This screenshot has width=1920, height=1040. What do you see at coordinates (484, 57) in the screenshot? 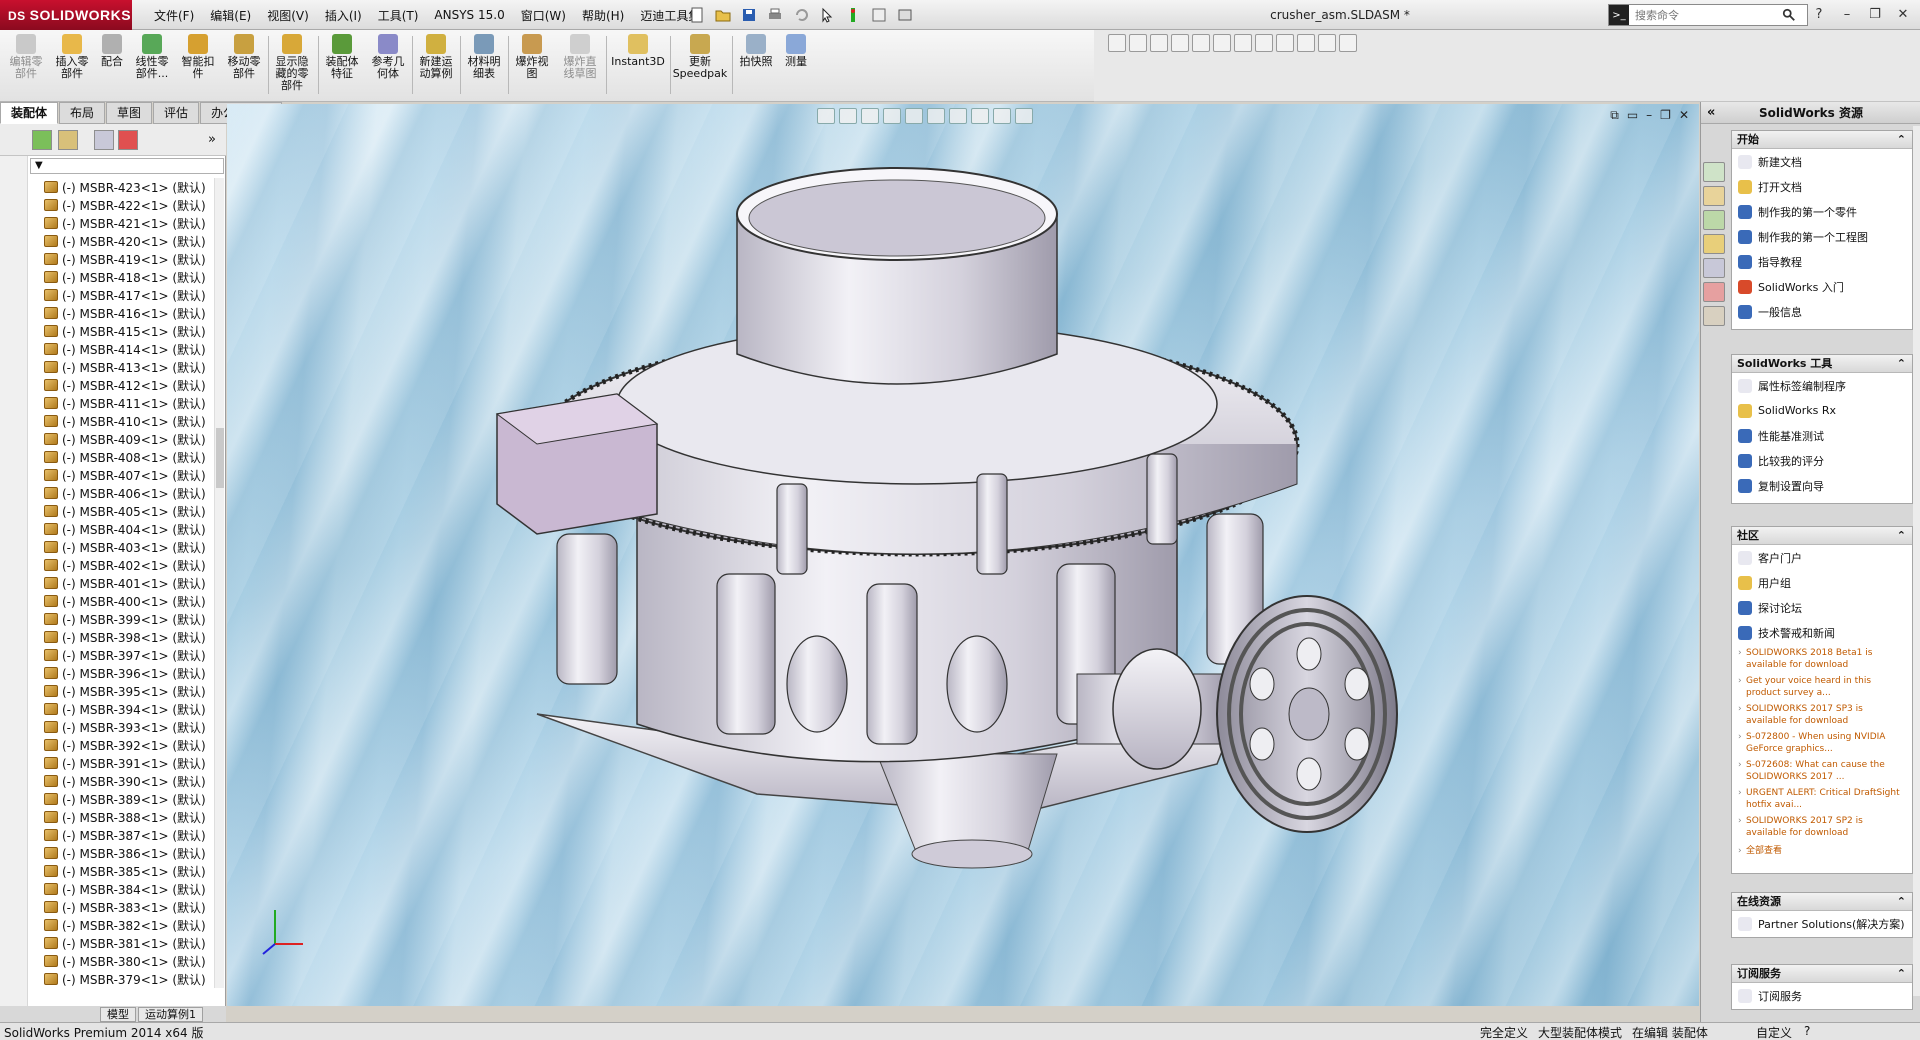
I see `bill-of-materials-button: 材料明 细表` at bounding box center [484, 57].